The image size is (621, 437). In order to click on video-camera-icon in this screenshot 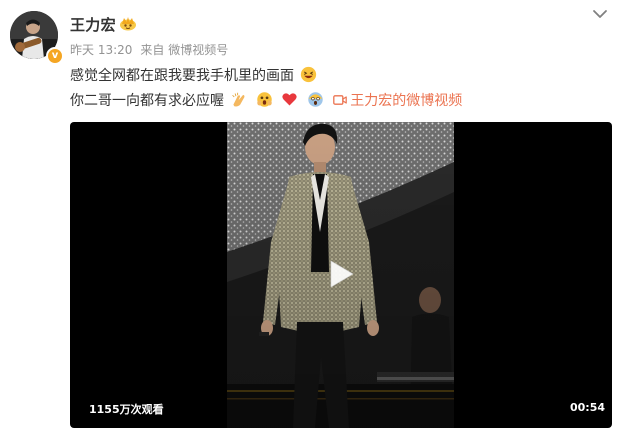, I will do `click(340, 100)`.